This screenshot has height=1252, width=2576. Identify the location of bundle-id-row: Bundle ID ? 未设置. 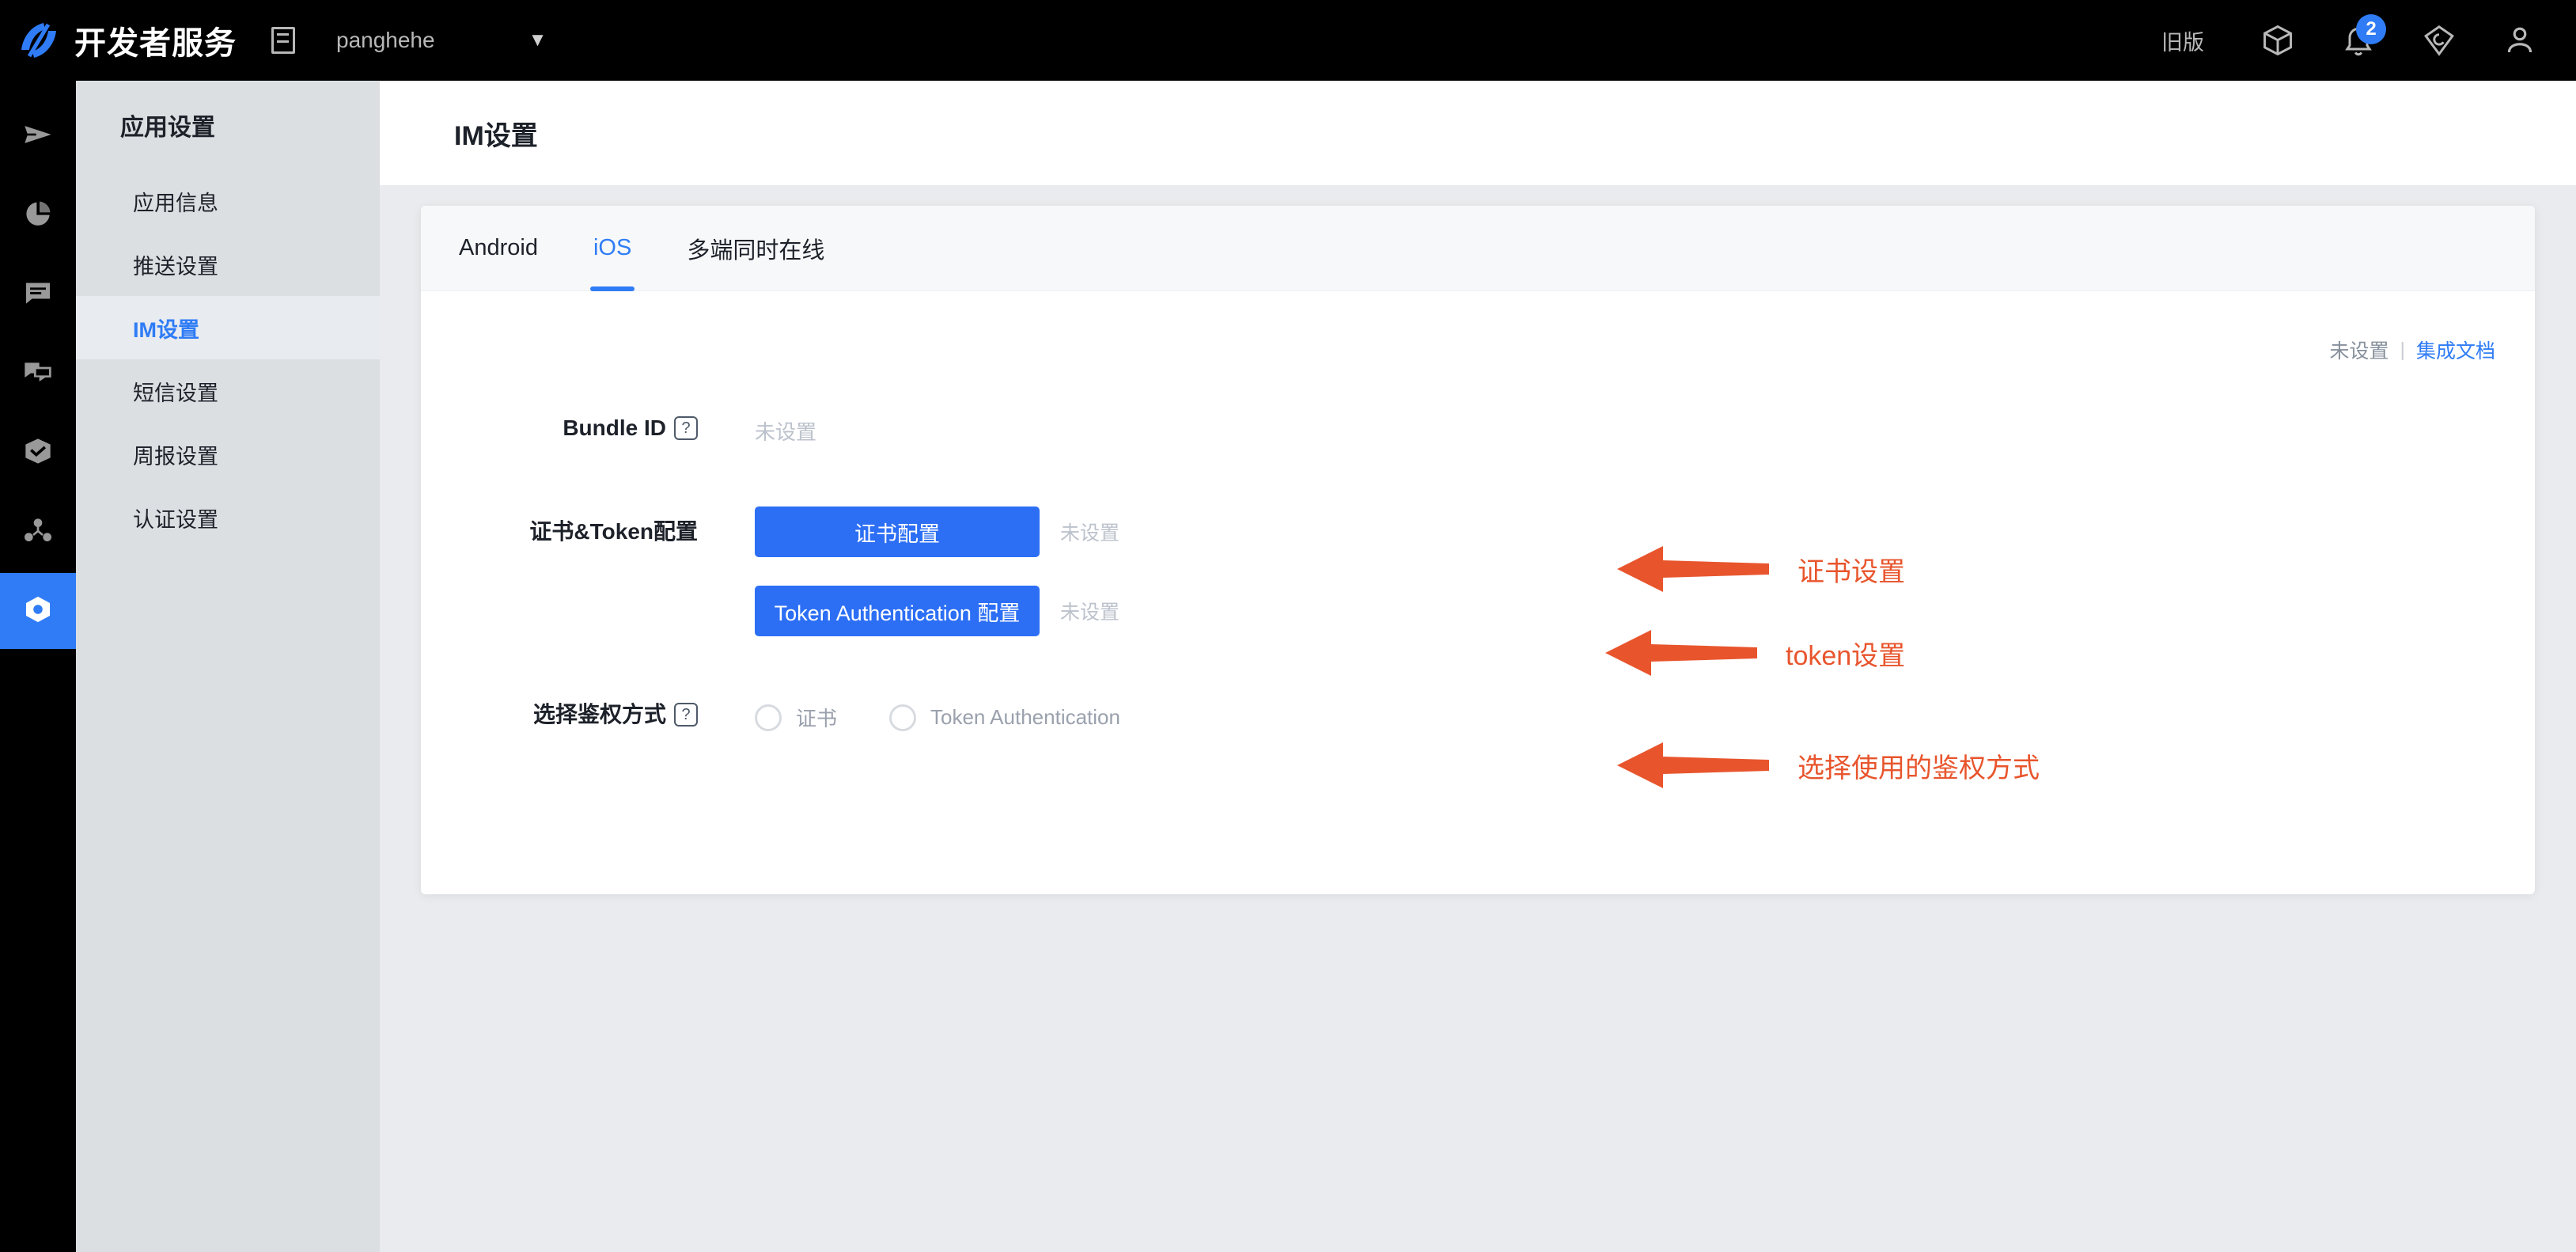
(1478, 431).